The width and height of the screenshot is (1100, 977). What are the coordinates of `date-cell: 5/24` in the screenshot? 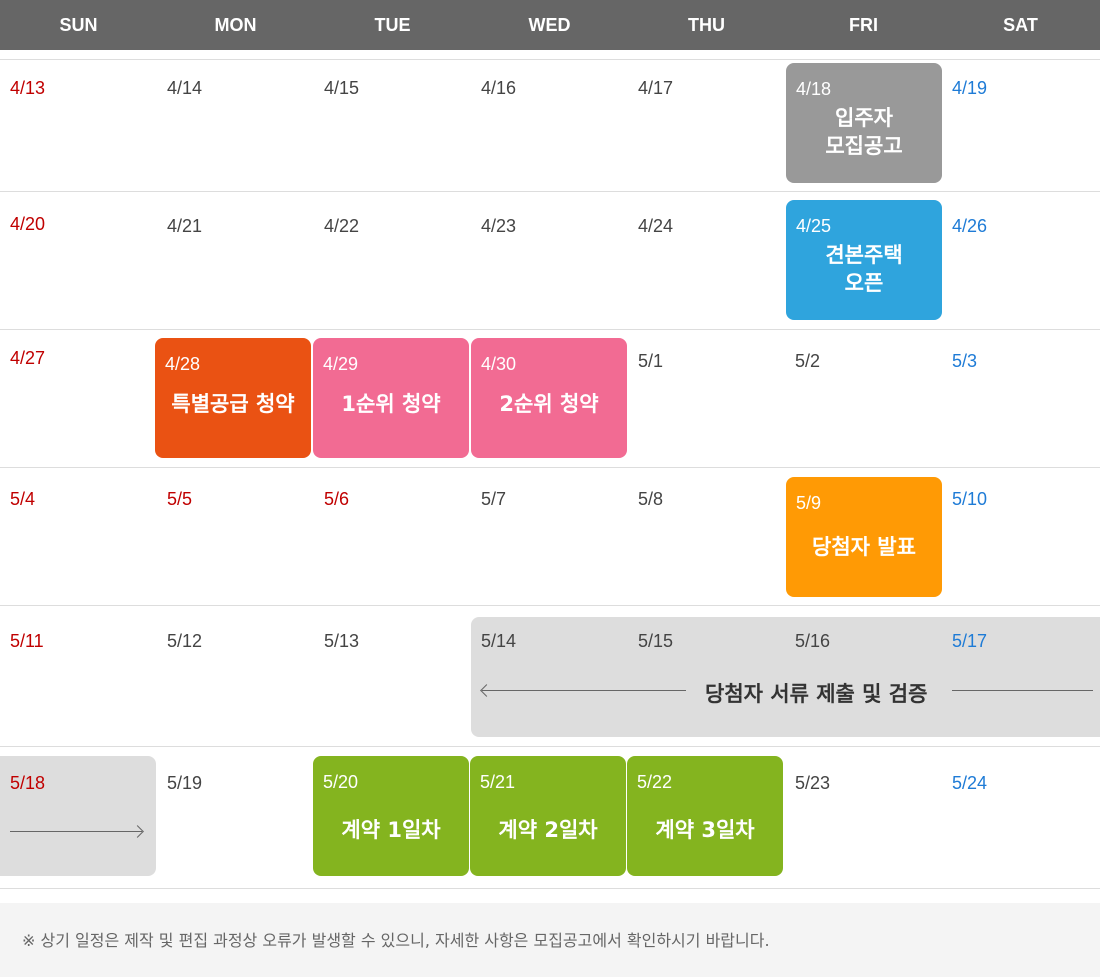 It's located at (970, 783).